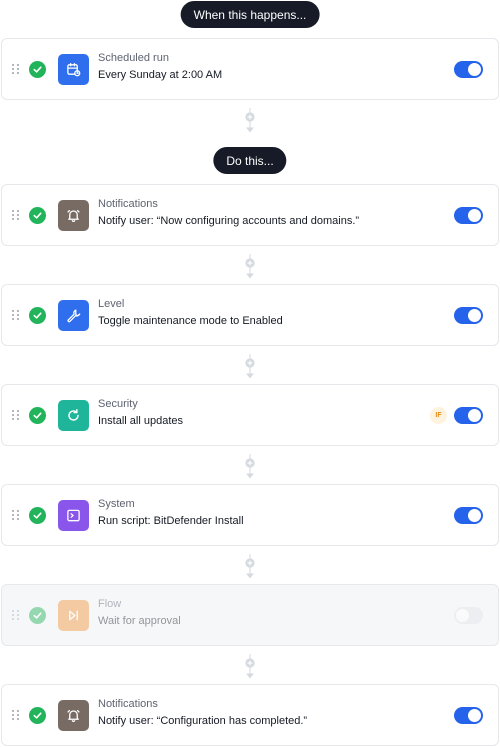 Image resolution: width=500 pixels, height=747 pixels. What do you see at coordinates (118, 404) in the screenshot?
I see `step-label: Security` at bounding box center [118, 404].